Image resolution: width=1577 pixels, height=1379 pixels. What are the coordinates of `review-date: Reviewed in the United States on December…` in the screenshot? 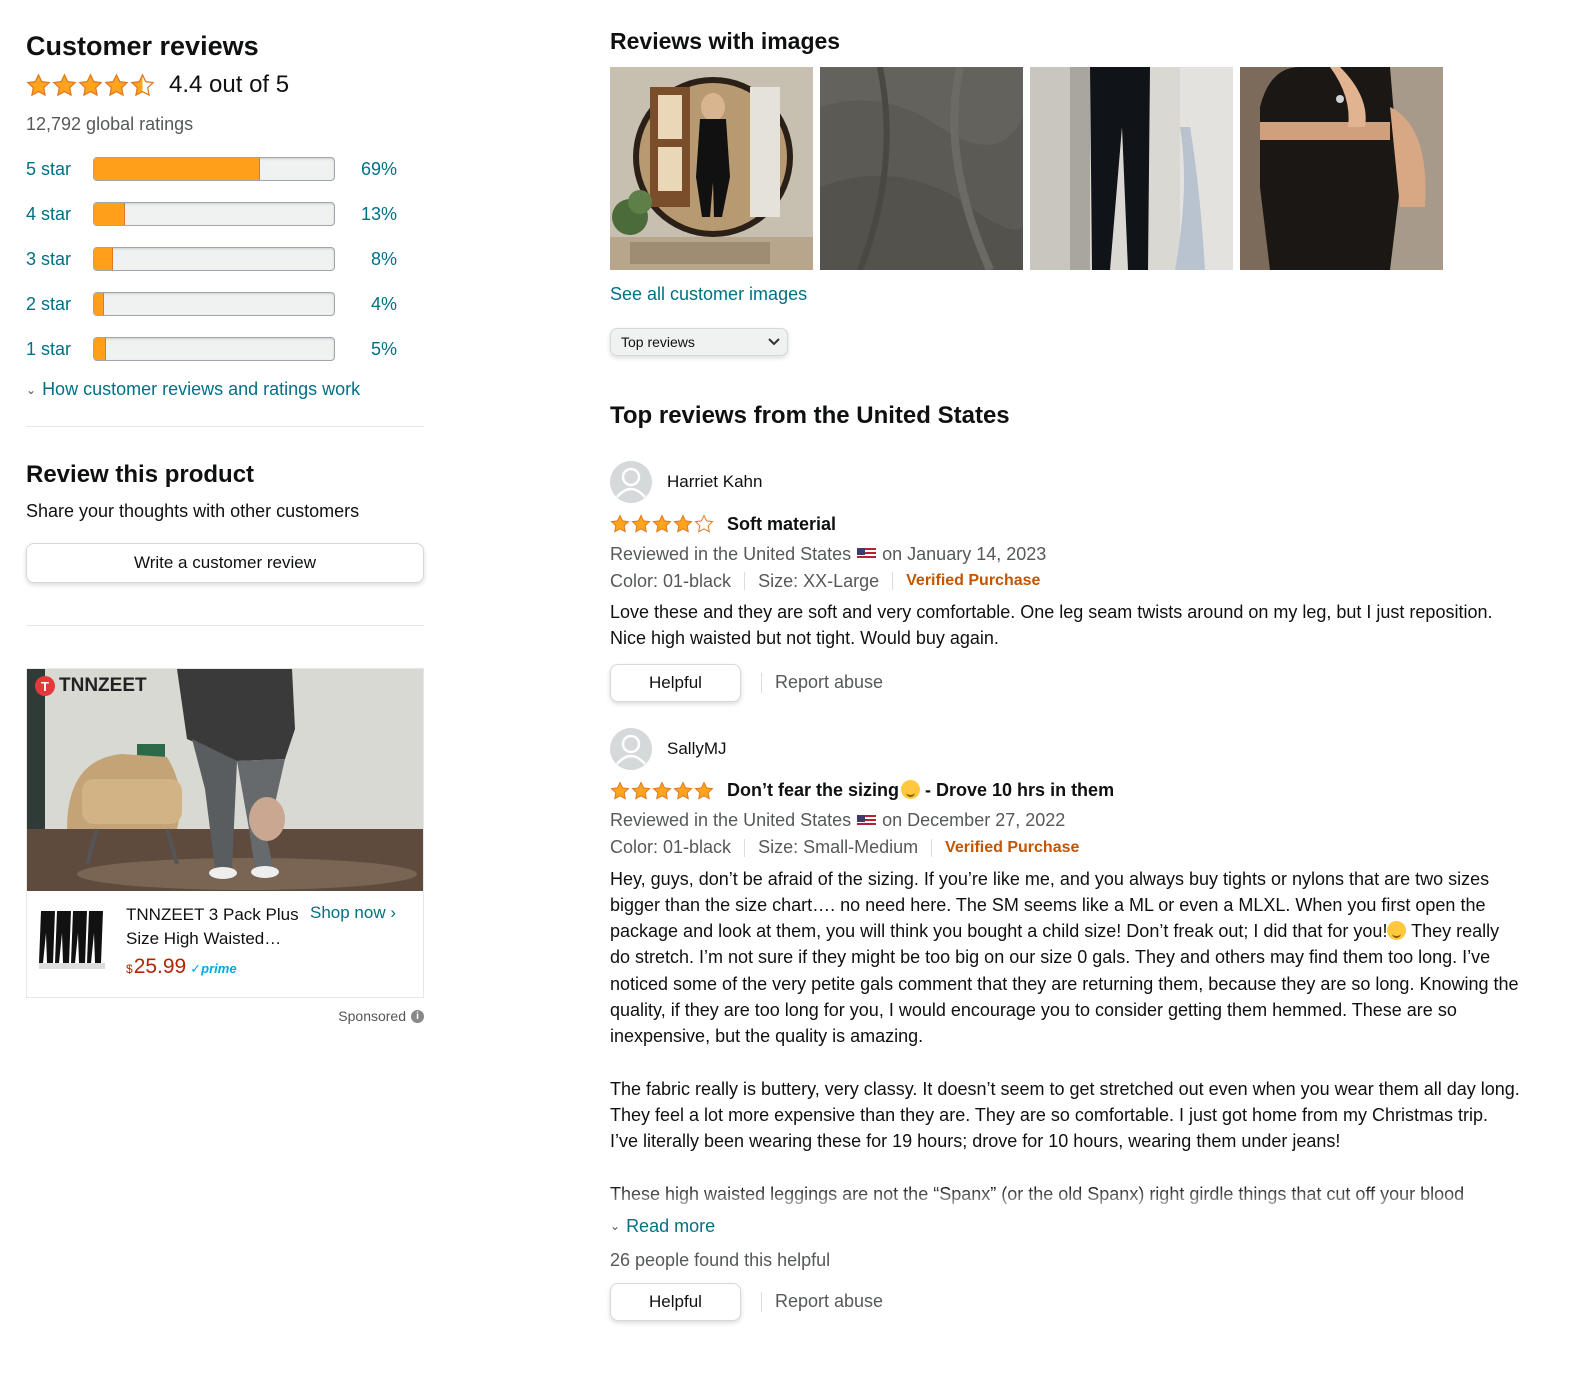 It's located at (838, 820).